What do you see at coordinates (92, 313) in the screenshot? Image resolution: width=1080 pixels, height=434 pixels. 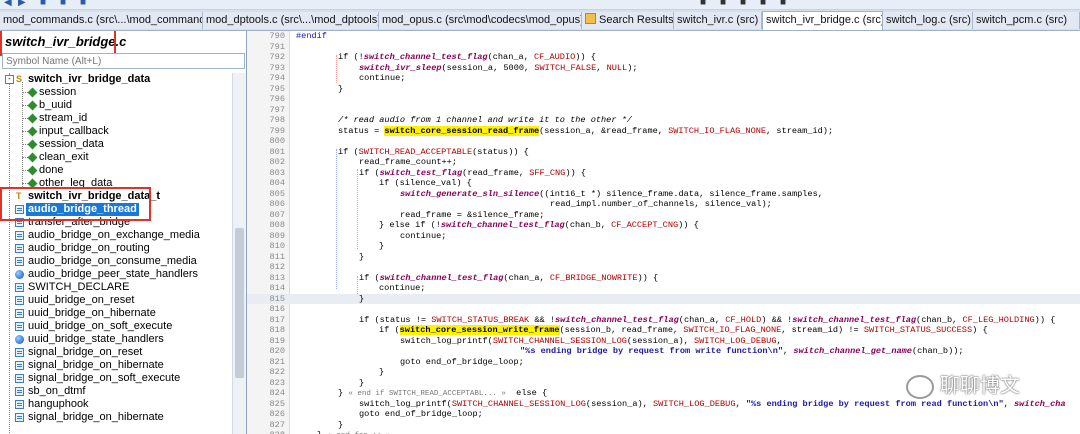 I see `tree-label: uuid_bridge_on_hibernate` at bounding box center [92, 313].